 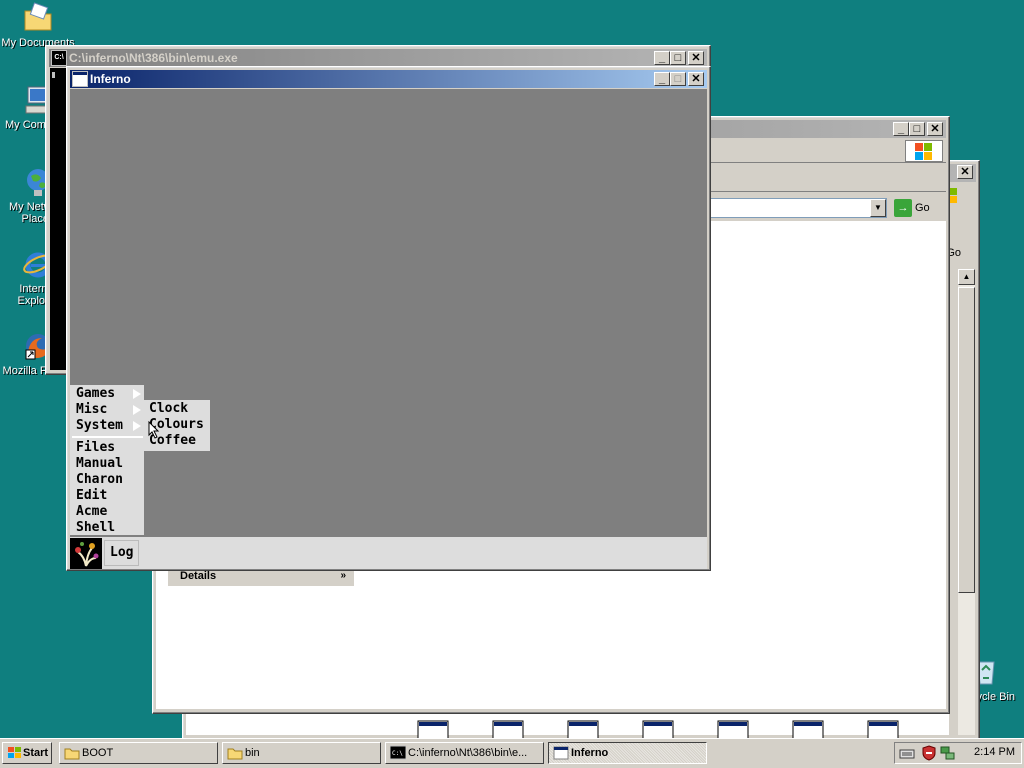 I want to click on inferno-title-bar: Inferno, so click(x=388, y=79).